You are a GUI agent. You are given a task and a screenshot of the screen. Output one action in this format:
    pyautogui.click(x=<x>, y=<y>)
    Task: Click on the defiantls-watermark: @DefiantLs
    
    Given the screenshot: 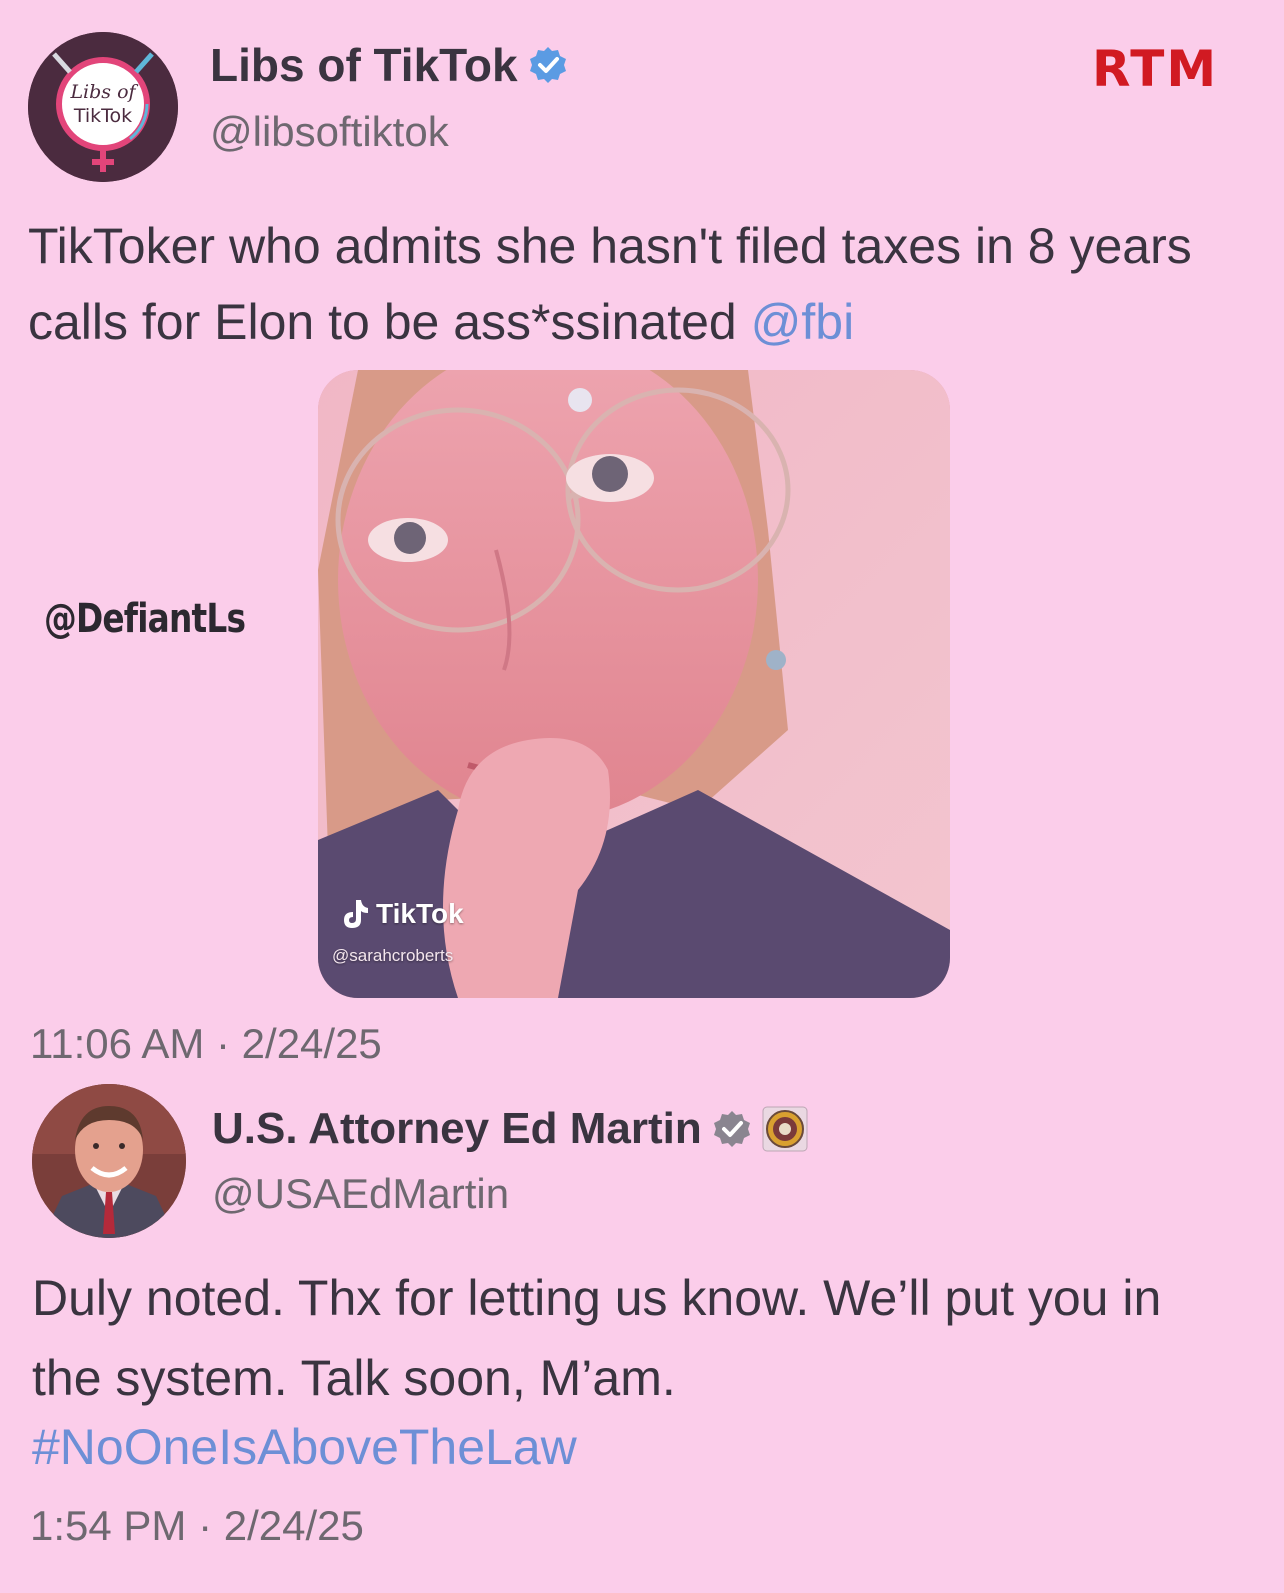 What is the action you would take?
    pyautogui.click(x=145, y=619)
    